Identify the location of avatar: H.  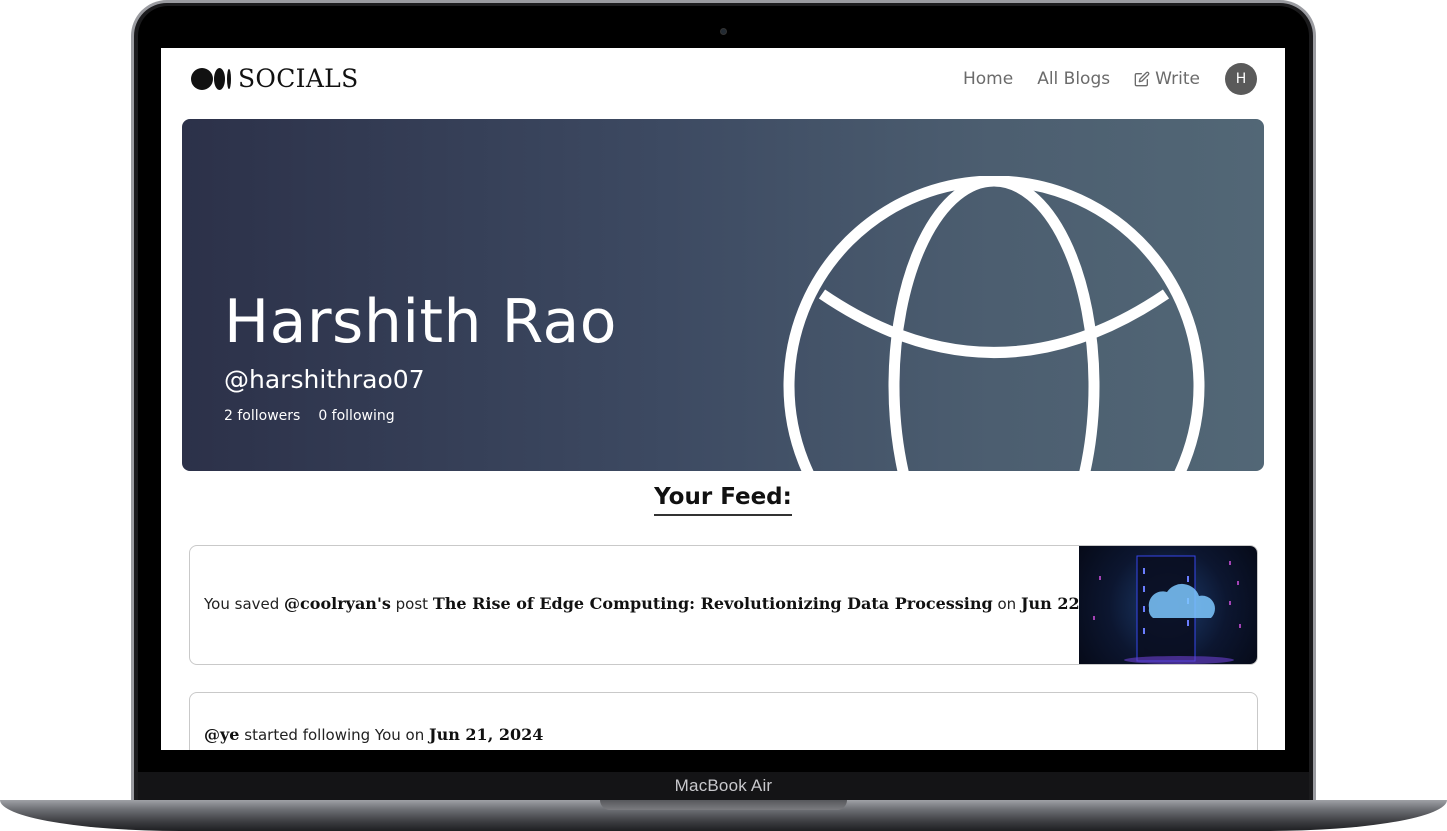
(1241, 79).